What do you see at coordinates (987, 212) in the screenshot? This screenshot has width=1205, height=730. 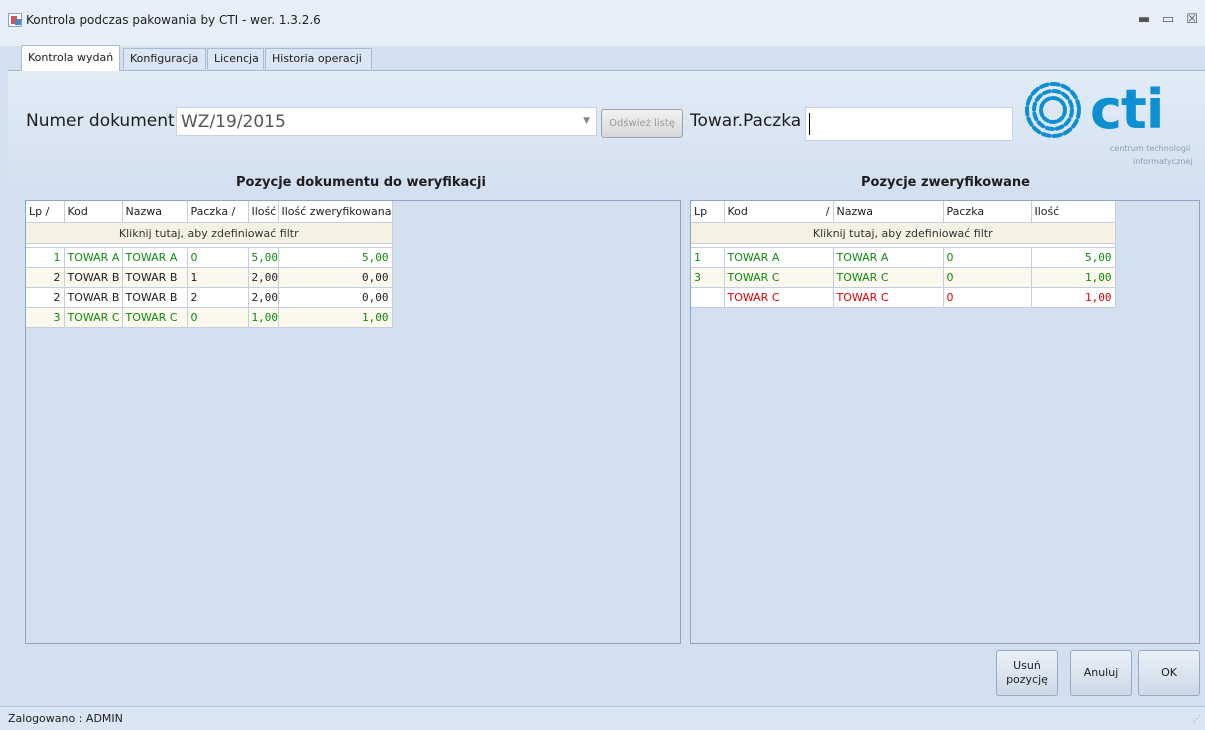 I see `col-paczka-header: Paczka` at bounding box center [987, 212].